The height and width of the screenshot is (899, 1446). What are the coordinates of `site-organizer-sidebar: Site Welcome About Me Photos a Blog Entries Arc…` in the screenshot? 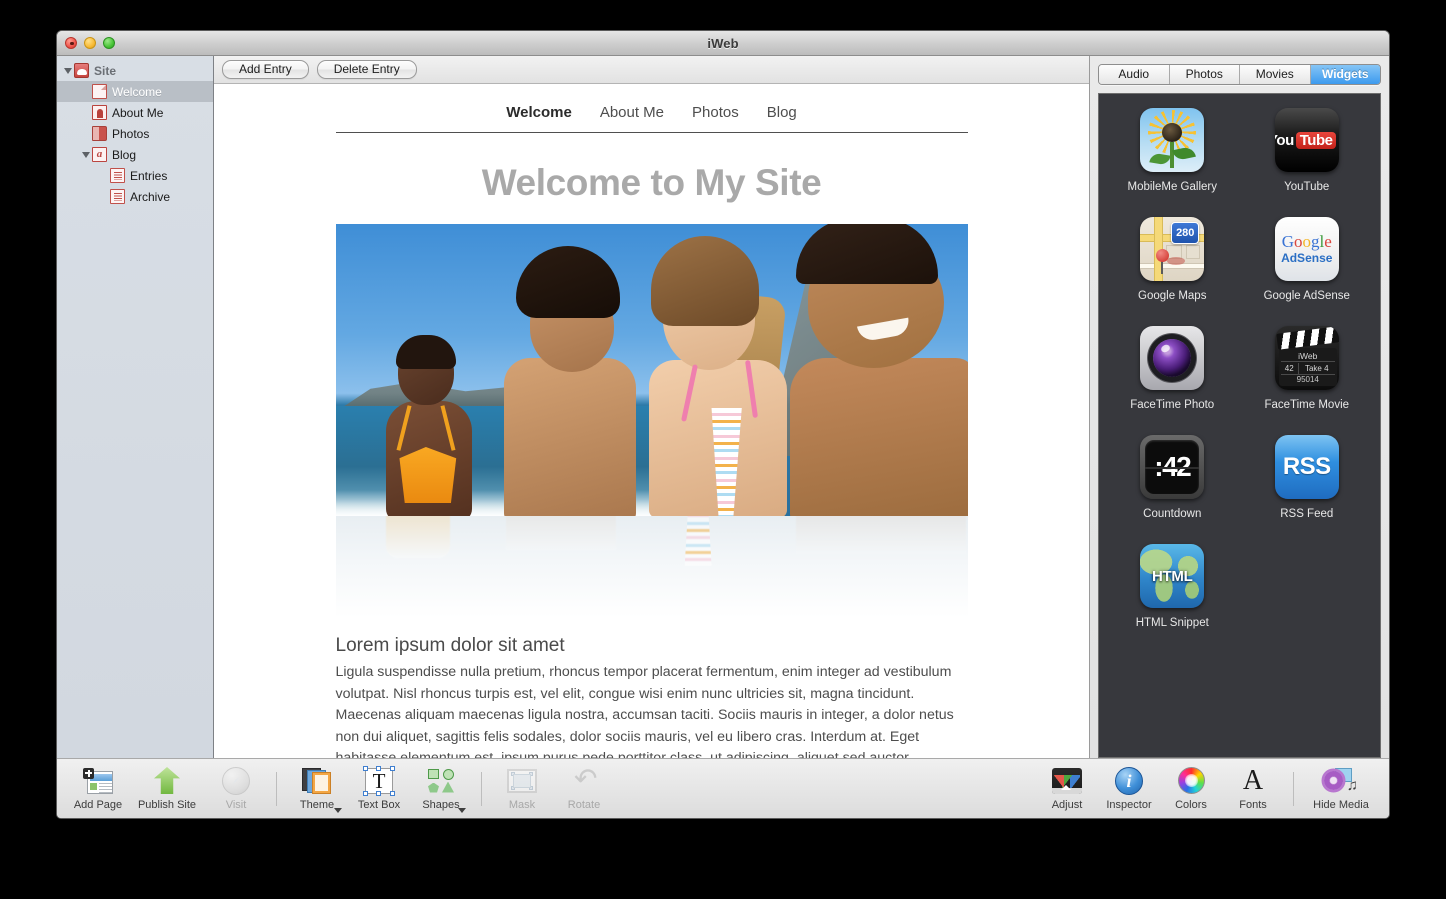 It's located at (135, 407).